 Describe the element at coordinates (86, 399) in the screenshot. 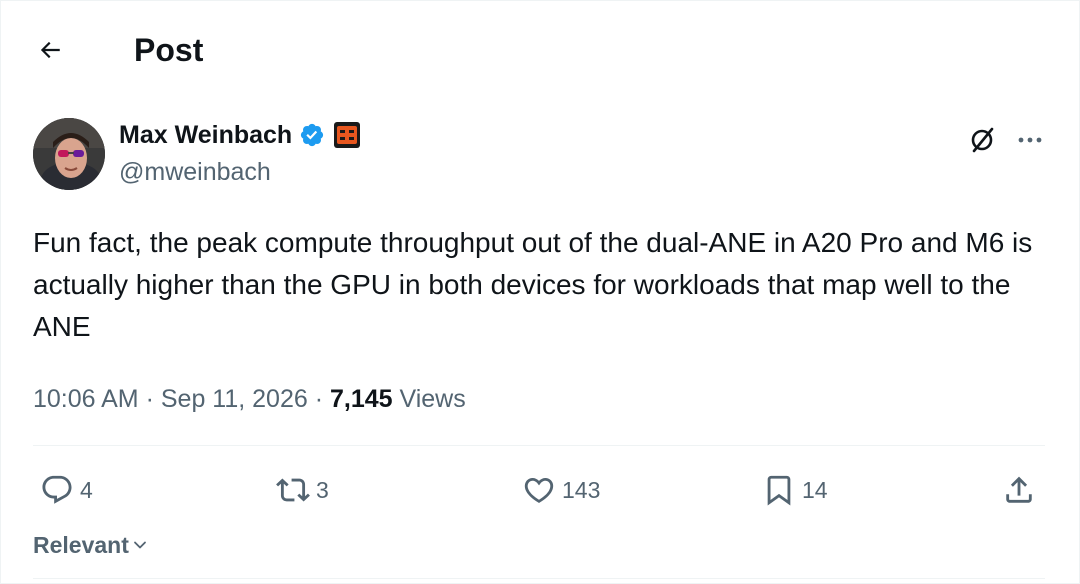

I see `tweet-time: 10:06 AM` at that location.